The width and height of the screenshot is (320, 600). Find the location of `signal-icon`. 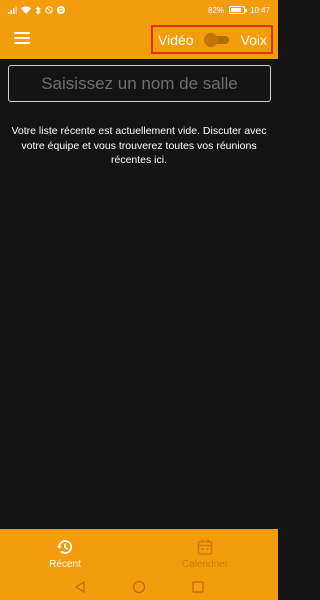

signal-icon is located at coordinates (12, 10).